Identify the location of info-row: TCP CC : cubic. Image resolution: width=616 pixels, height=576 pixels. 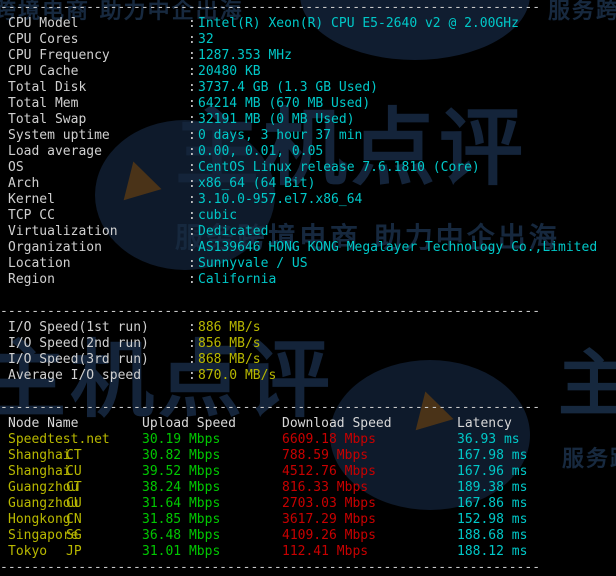
(308, 216).